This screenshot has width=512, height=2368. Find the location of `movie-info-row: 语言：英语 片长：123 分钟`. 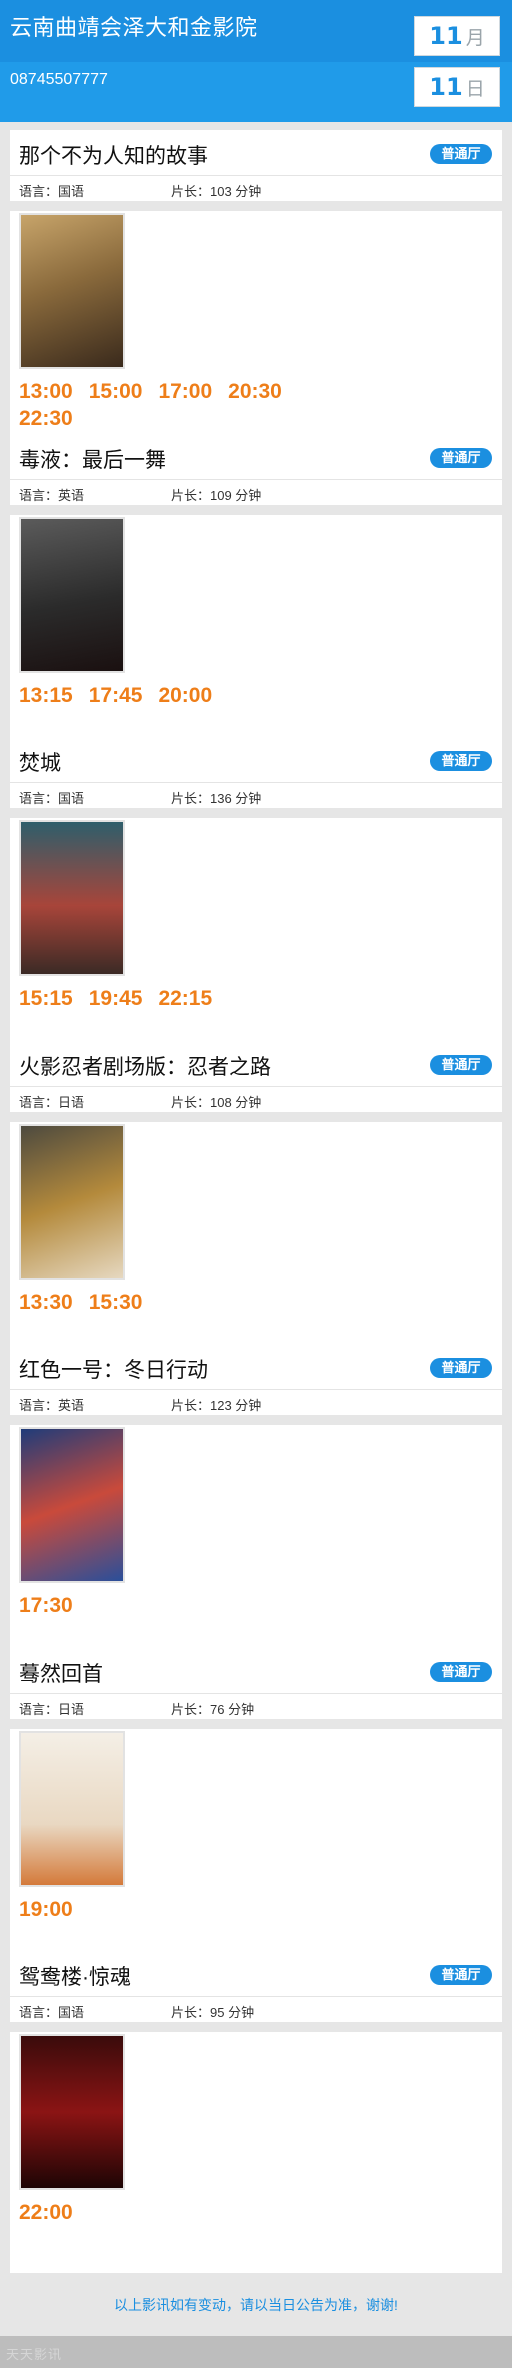

movie-info-row: 语言：英语 片长：123 分钟 is located at coordinates (256, 1402).